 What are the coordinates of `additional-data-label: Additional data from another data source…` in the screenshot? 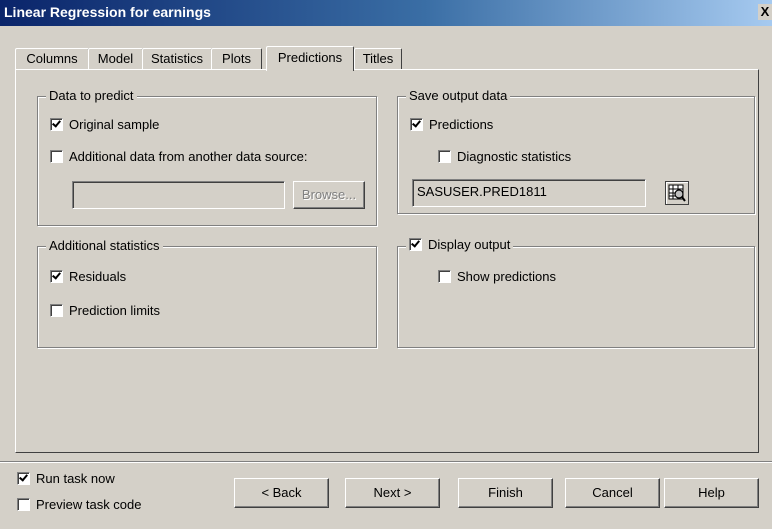 It's located at (188, 156).